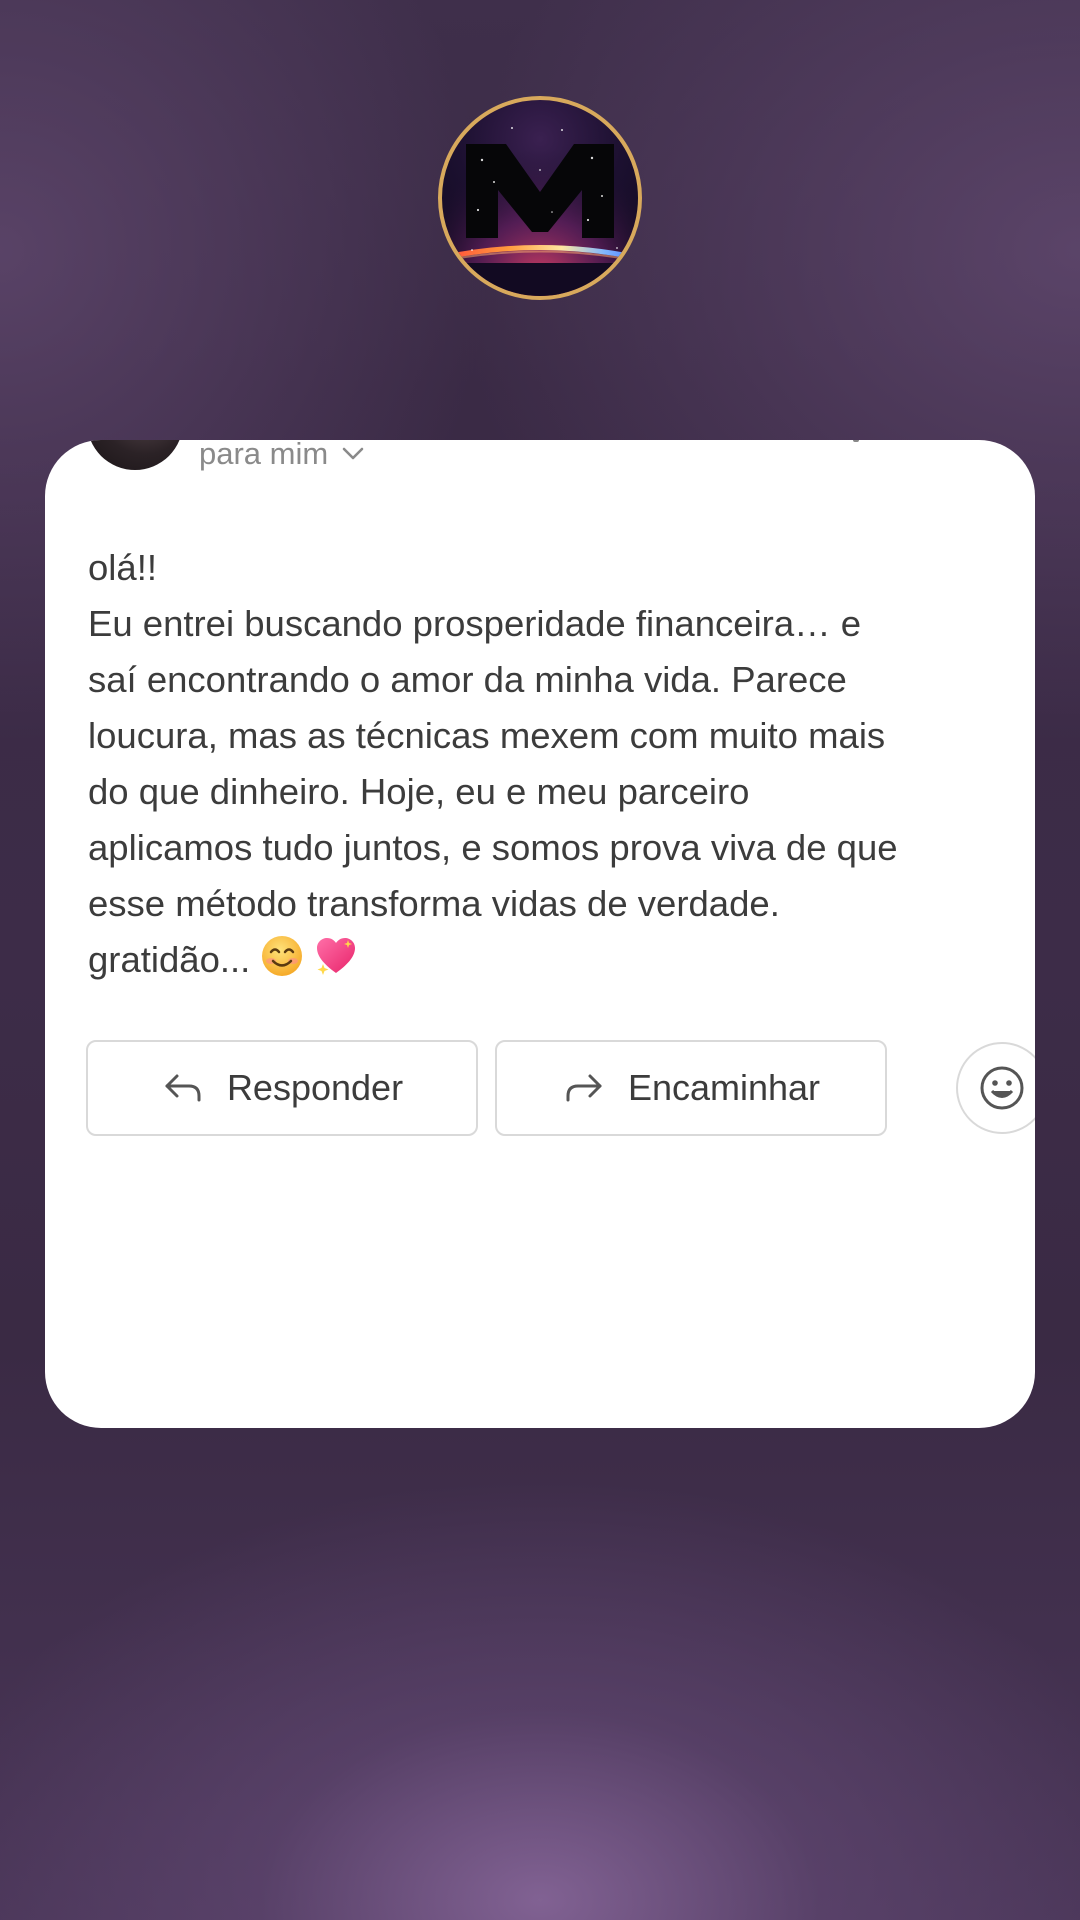 This screenshot has height=1920, width=1080. Describe the element at coordinates (282, 964) in the screenshot. I see `smiling-face-emoji` at that location.